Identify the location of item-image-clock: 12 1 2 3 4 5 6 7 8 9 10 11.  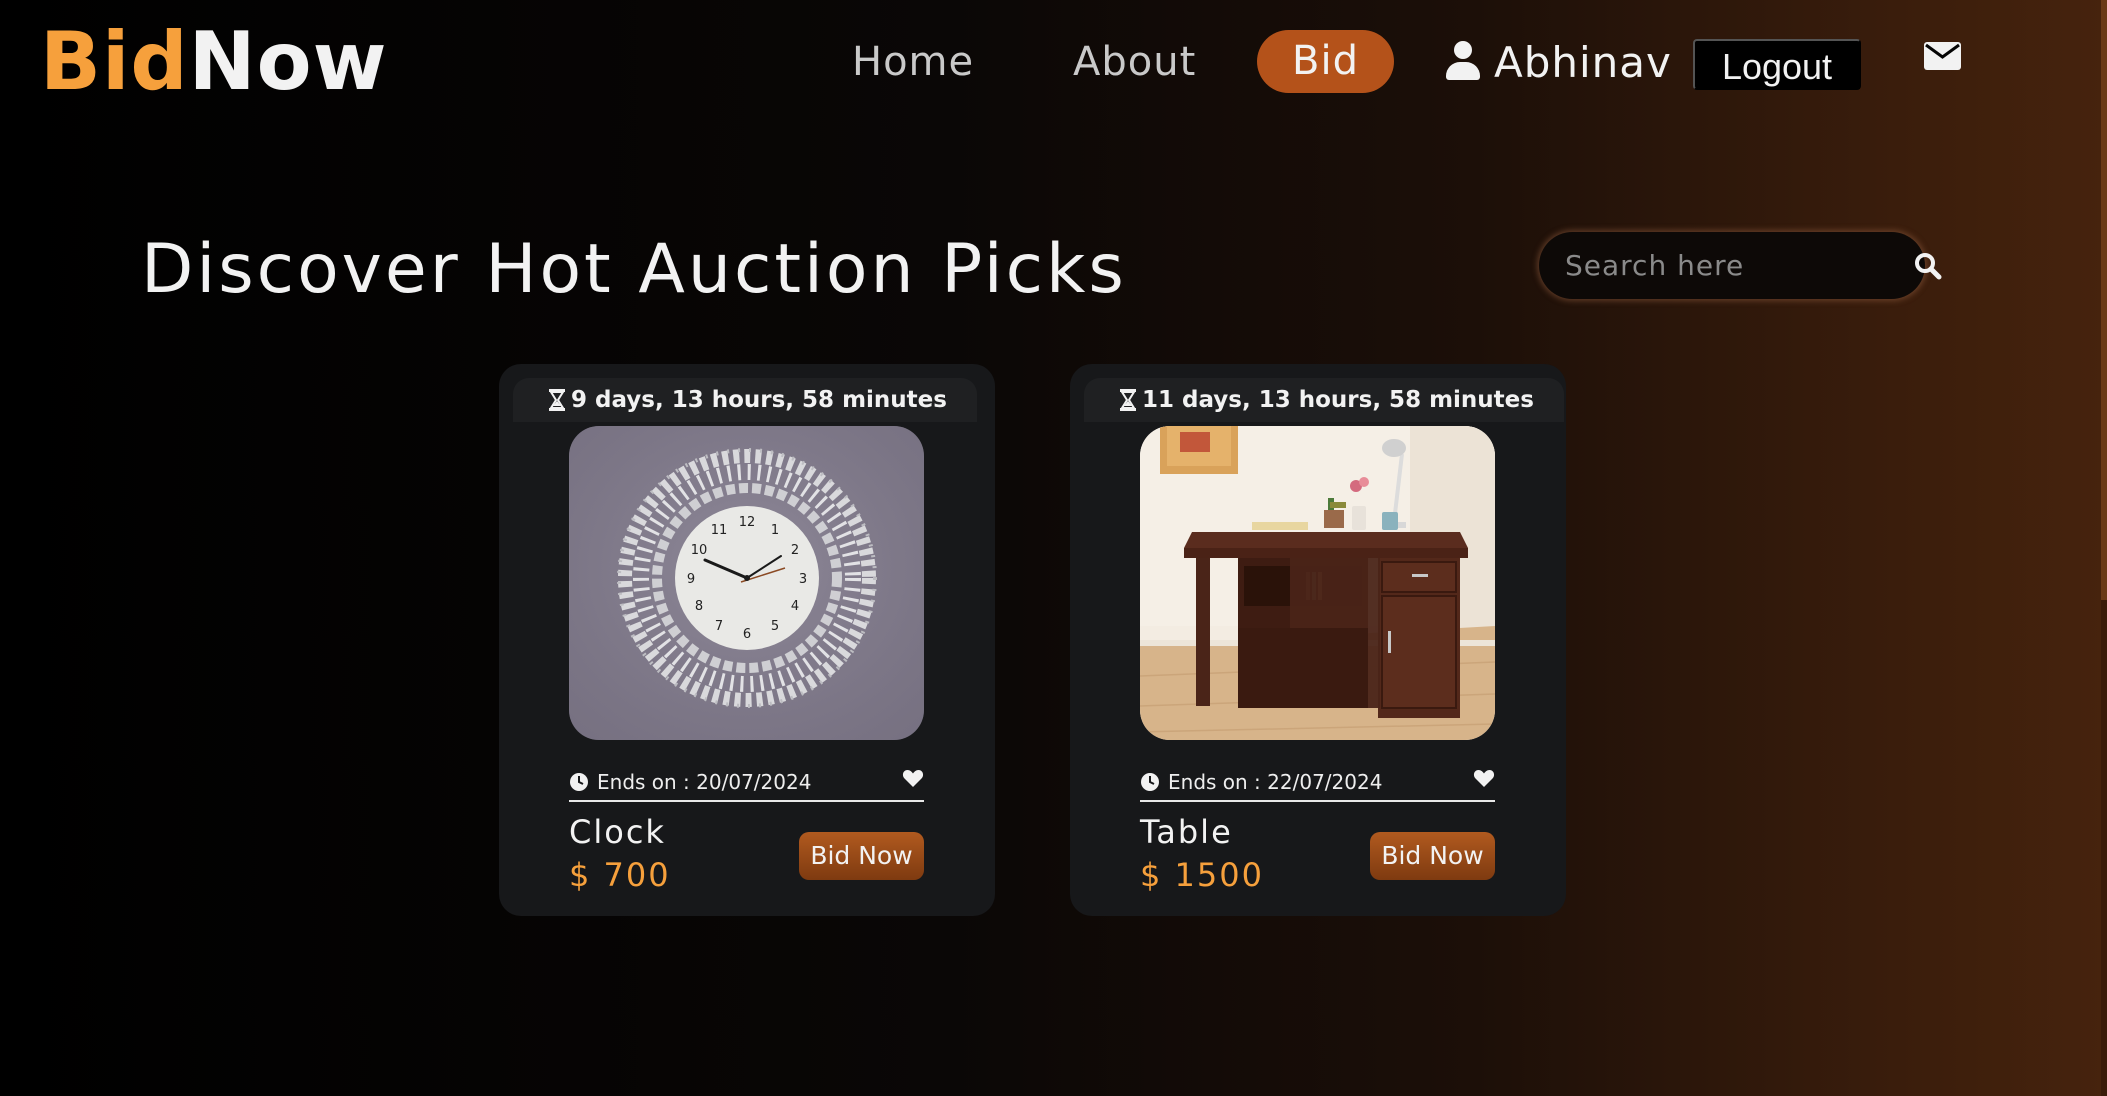
(746, 583).